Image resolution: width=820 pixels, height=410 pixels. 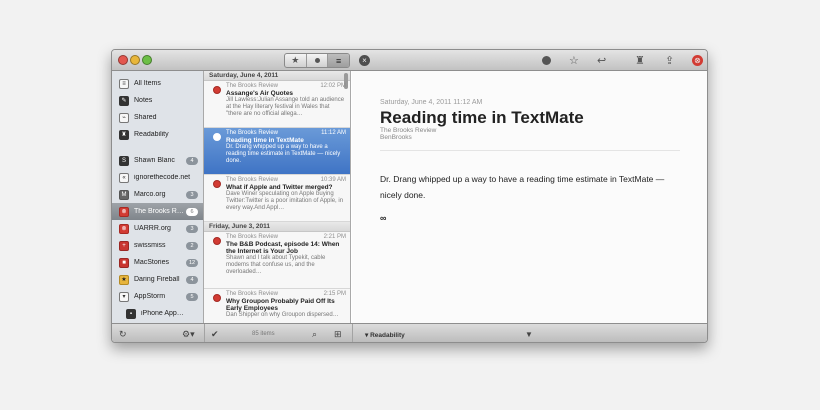 I want to click on sidebar-item-readability: ♜ Readability, so click(x=157, y=134).